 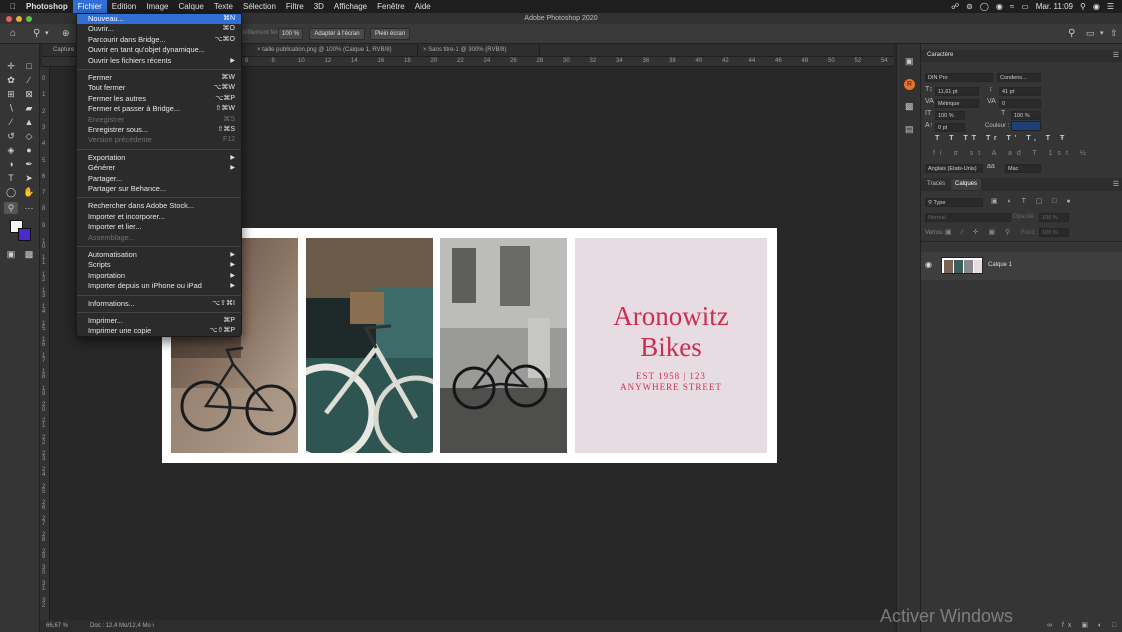 I want to click on eye-icon: ◉, so click(x=928, y=264).